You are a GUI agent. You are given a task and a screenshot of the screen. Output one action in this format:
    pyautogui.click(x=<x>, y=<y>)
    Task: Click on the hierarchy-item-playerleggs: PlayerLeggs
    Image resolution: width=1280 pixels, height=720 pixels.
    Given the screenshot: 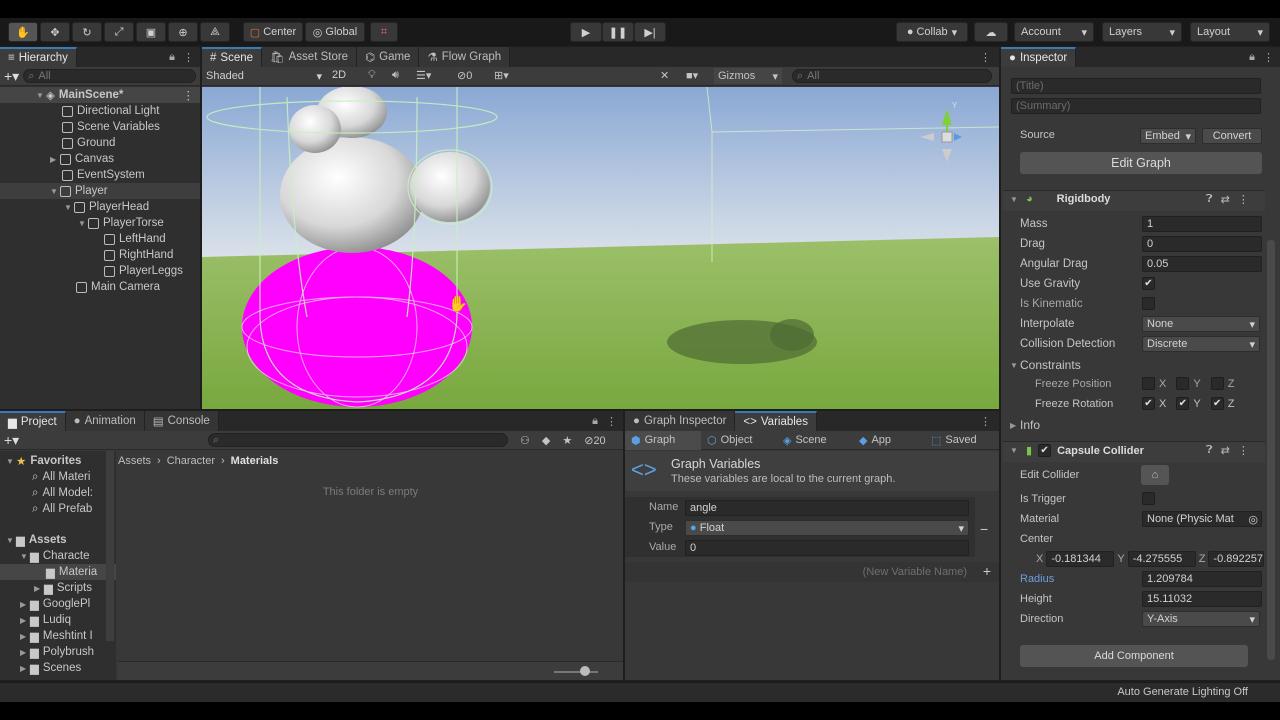 What is the action you would take?
    pyautogui.click(x=100, y=271)
    